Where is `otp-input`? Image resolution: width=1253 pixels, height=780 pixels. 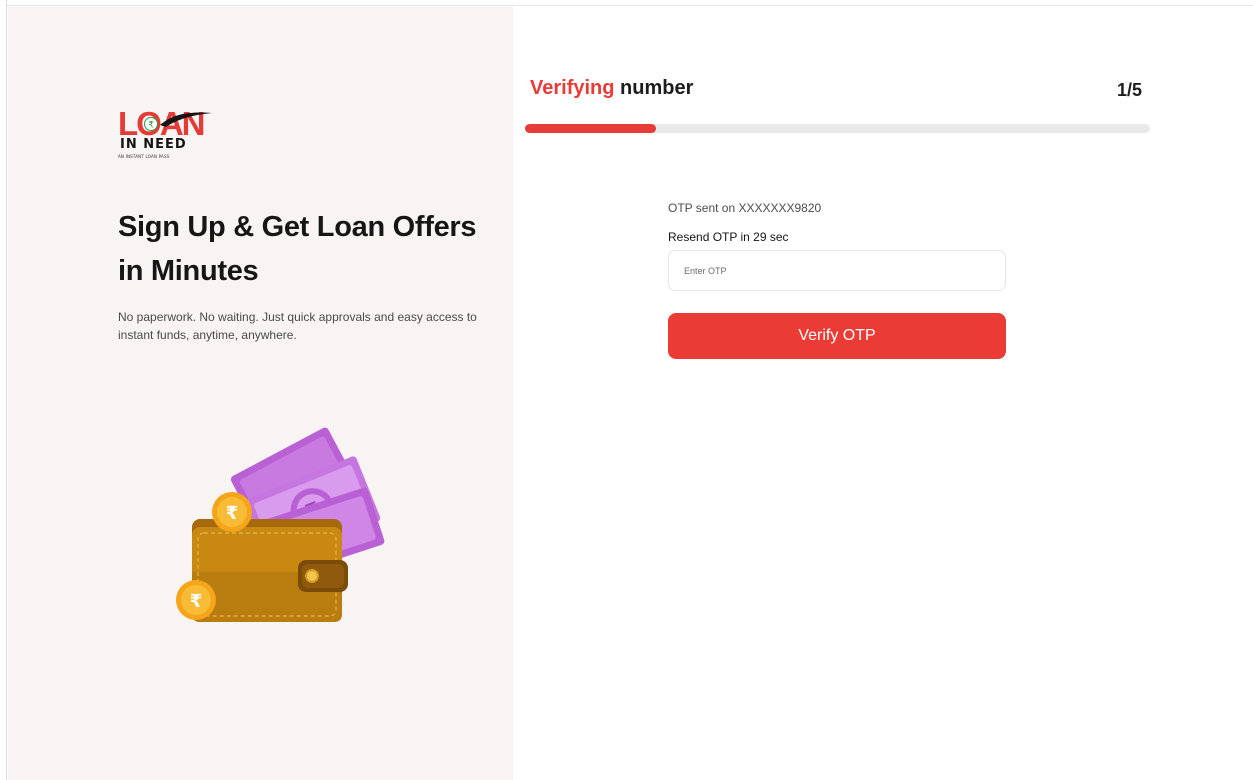
otp-input is located at coordinates (837, 270).